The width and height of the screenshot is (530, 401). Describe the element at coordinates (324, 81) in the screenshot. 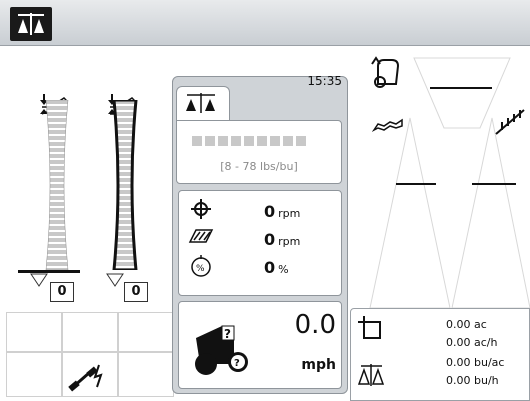

I see `clock: 15:35` at that location.